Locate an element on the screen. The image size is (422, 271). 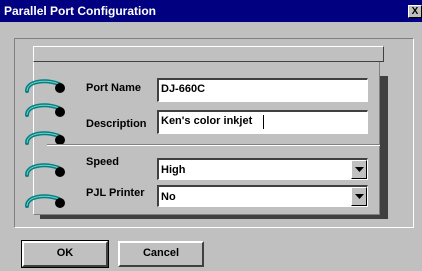
pjl-printer-selected-value: No is located at coordinates (168, 197).